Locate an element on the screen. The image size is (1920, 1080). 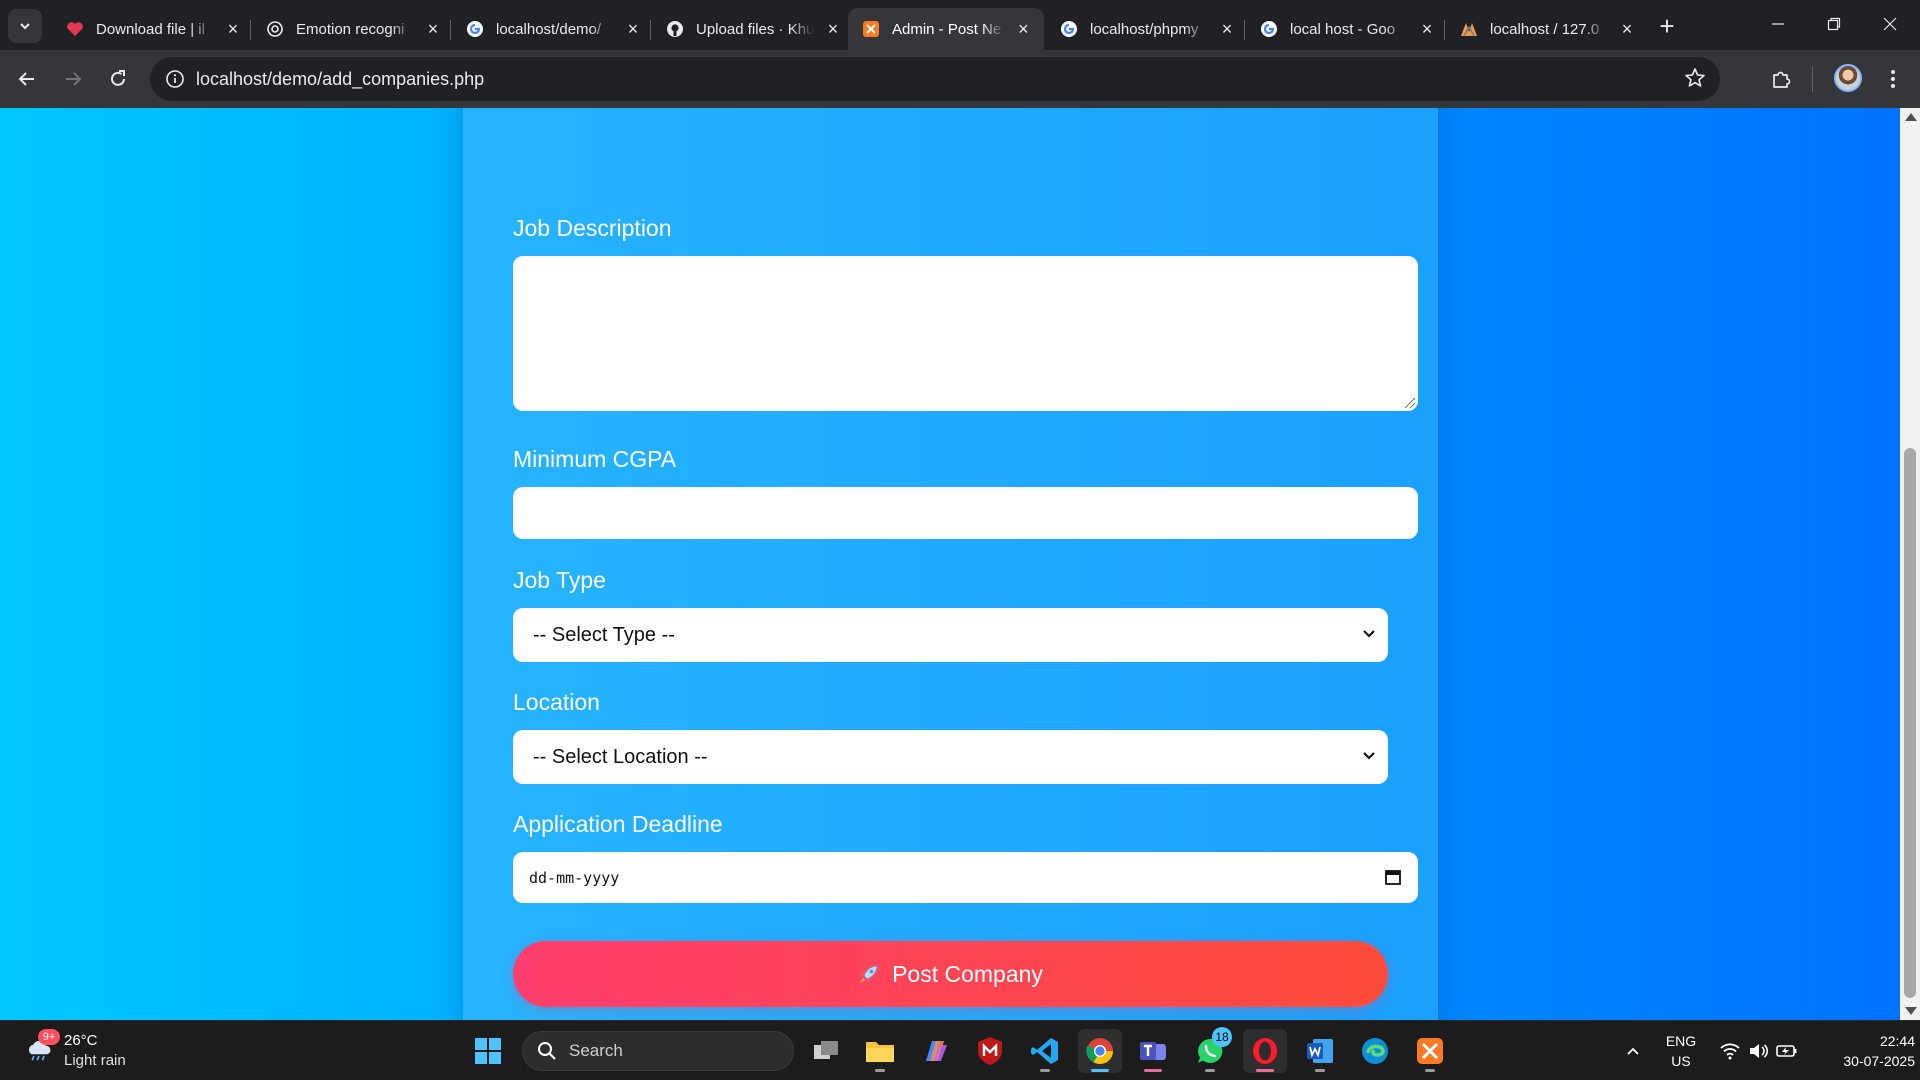
vscode-app is located at coordinates (1045, 1051).